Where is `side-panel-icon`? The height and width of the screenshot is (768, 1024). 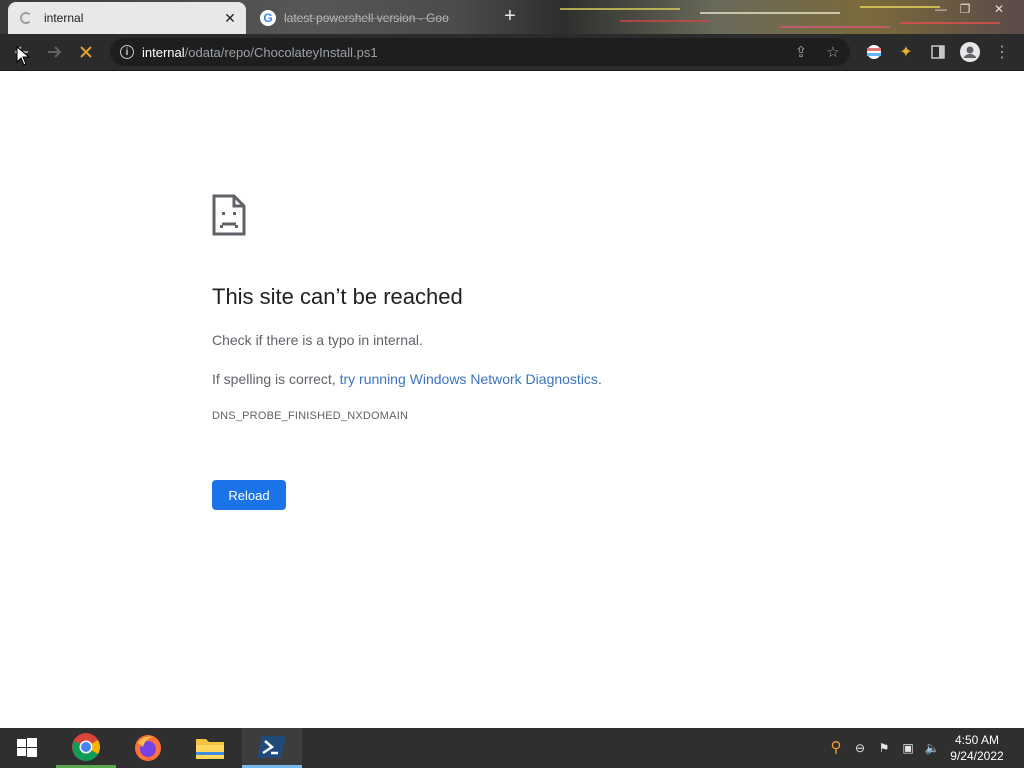
side-panel-icon is located at coordinates (938, 52).